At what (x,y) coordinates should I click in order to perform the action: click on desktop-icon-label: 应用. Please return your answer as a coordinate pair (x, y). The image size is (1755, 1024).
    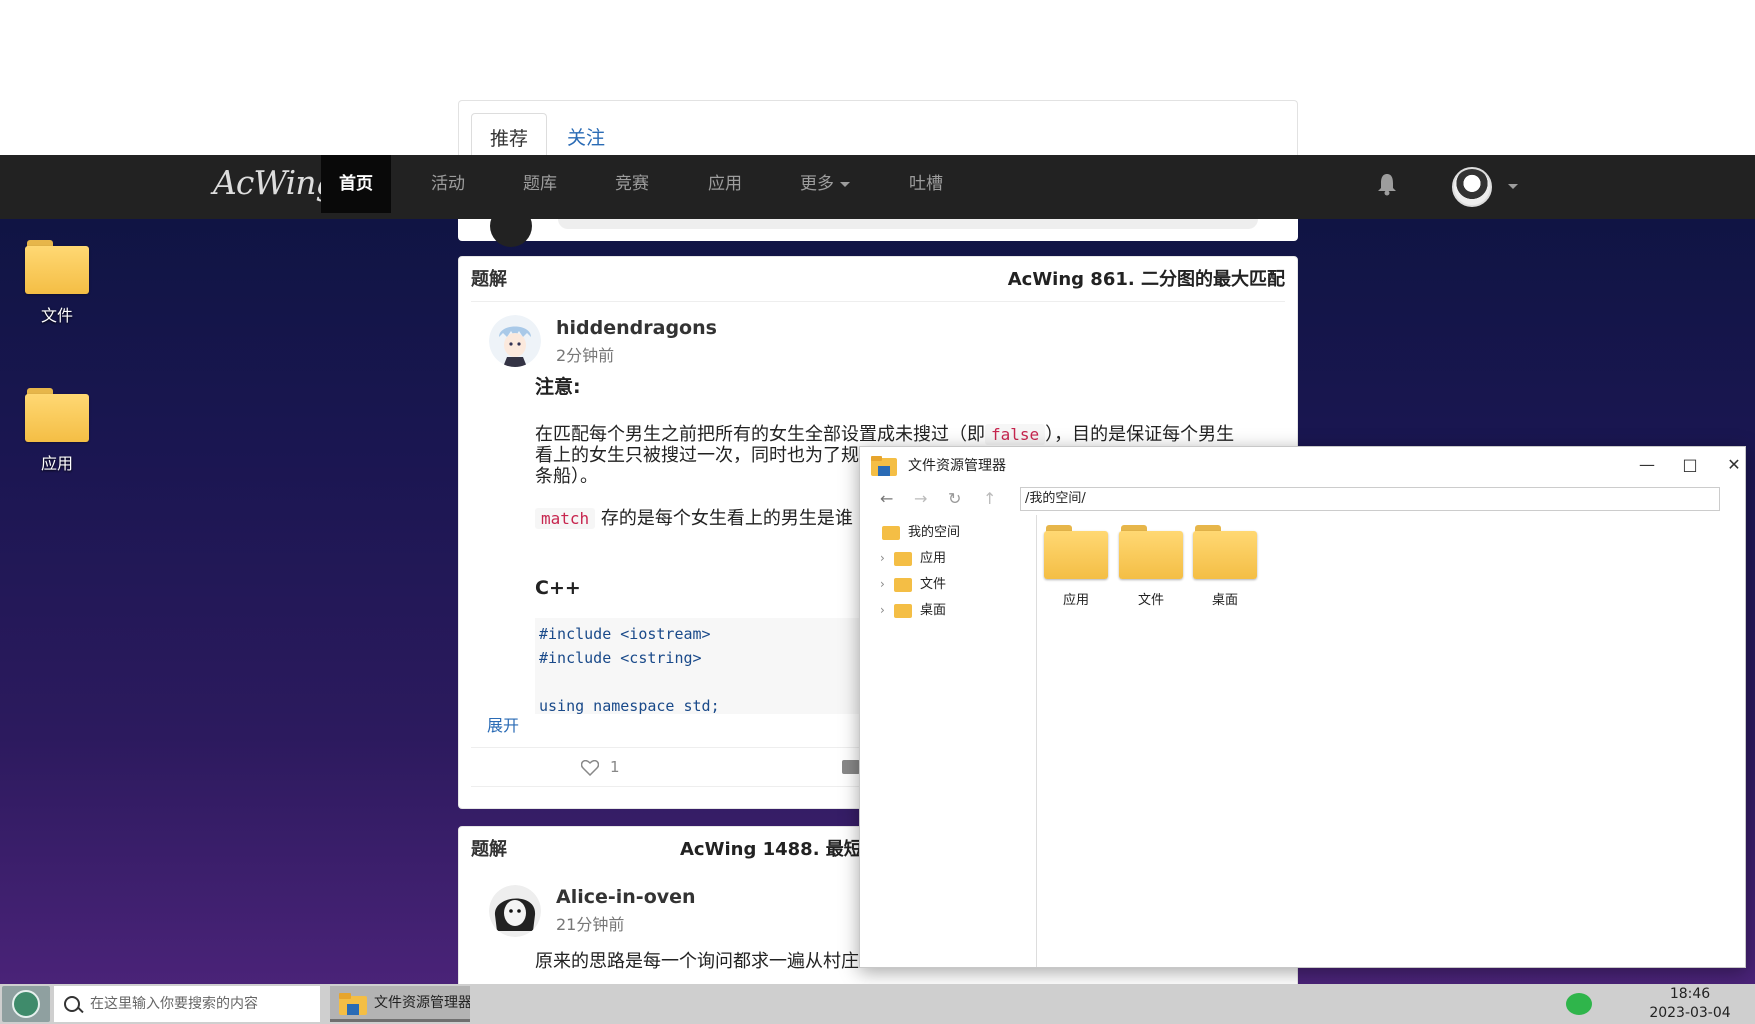
    Looking at the image, I should click on (56, 463).